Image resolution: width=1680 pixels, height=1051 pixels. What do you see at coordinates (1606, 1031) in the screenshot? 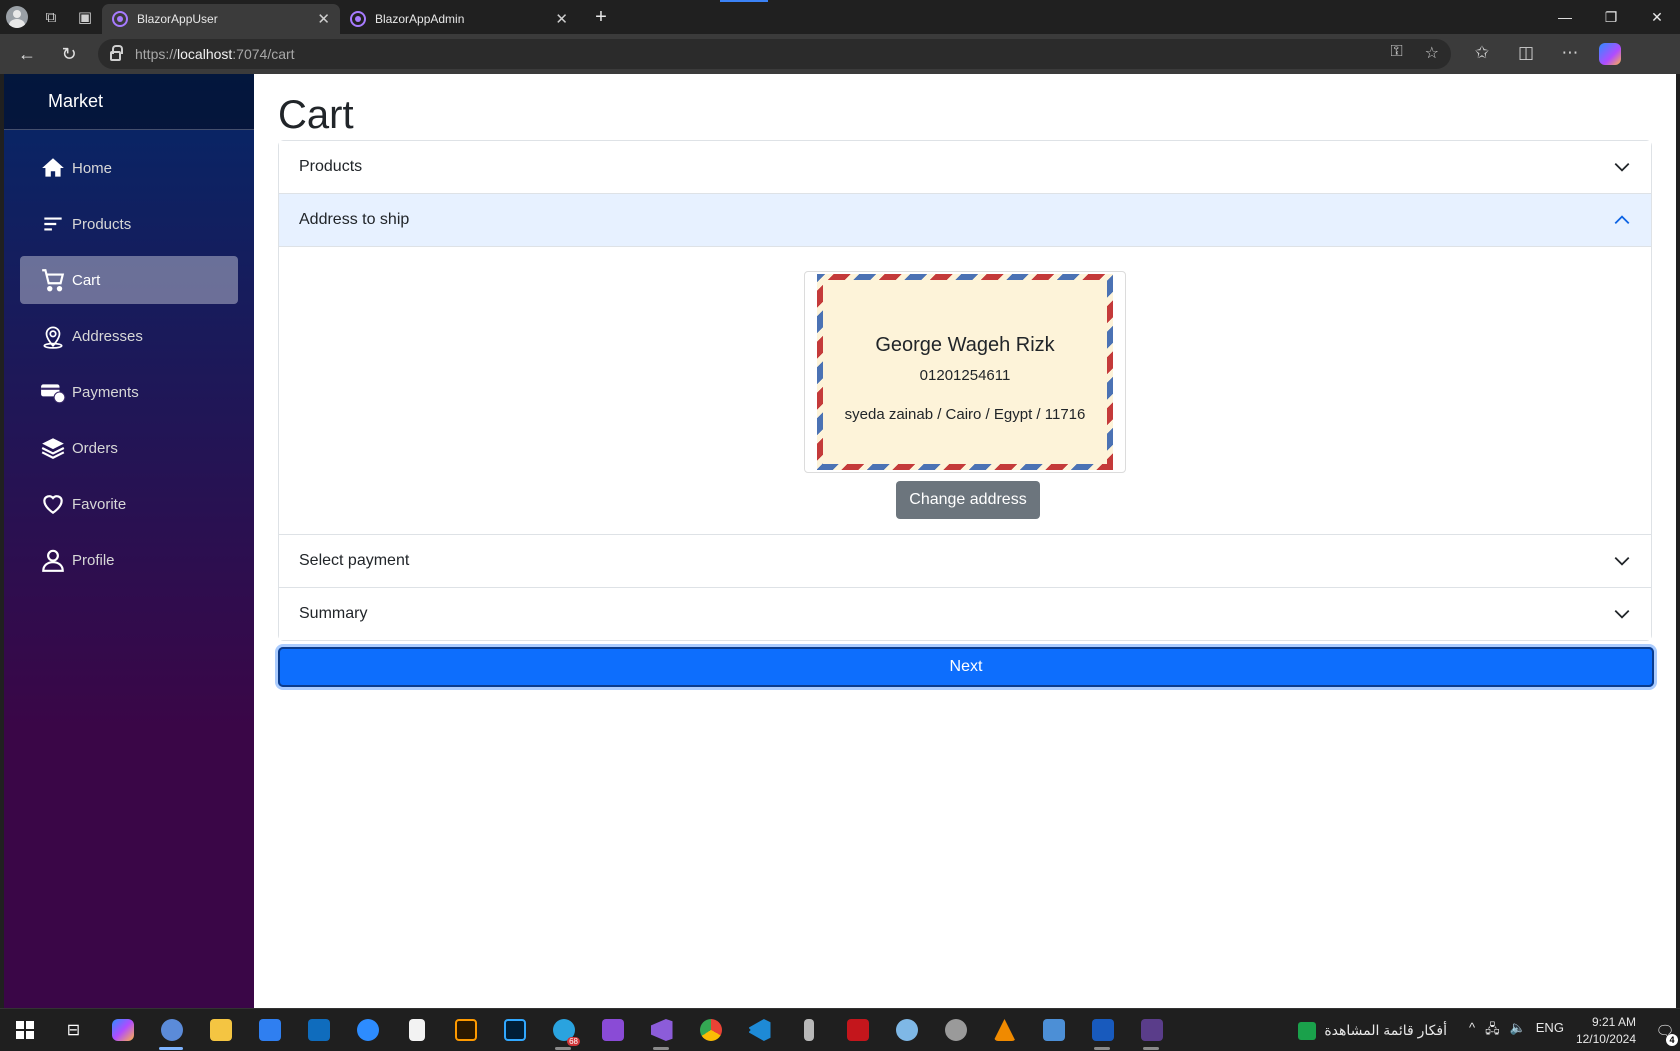
I see `clock: 9:21 AM 12/10/2024` at bounding box center [1606, 1031].